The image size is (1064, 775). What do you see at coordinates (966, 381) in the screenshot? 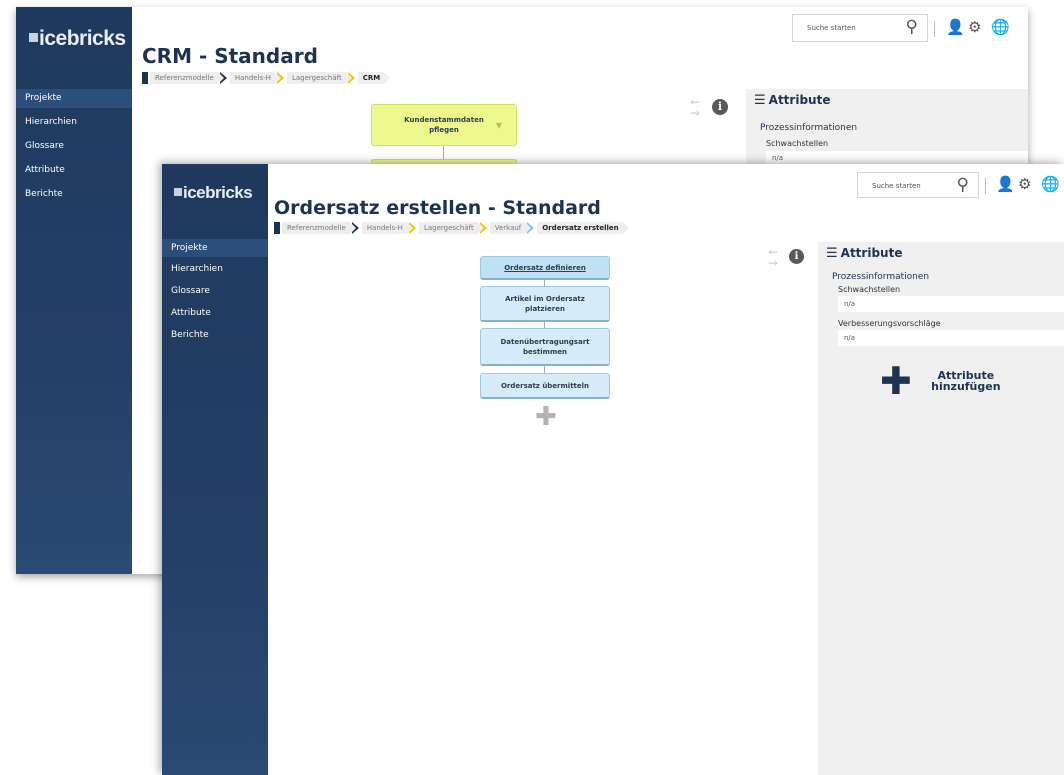
I see `add-attribute-label: Attribute hinzufügen` at bounding box center [966, 381].